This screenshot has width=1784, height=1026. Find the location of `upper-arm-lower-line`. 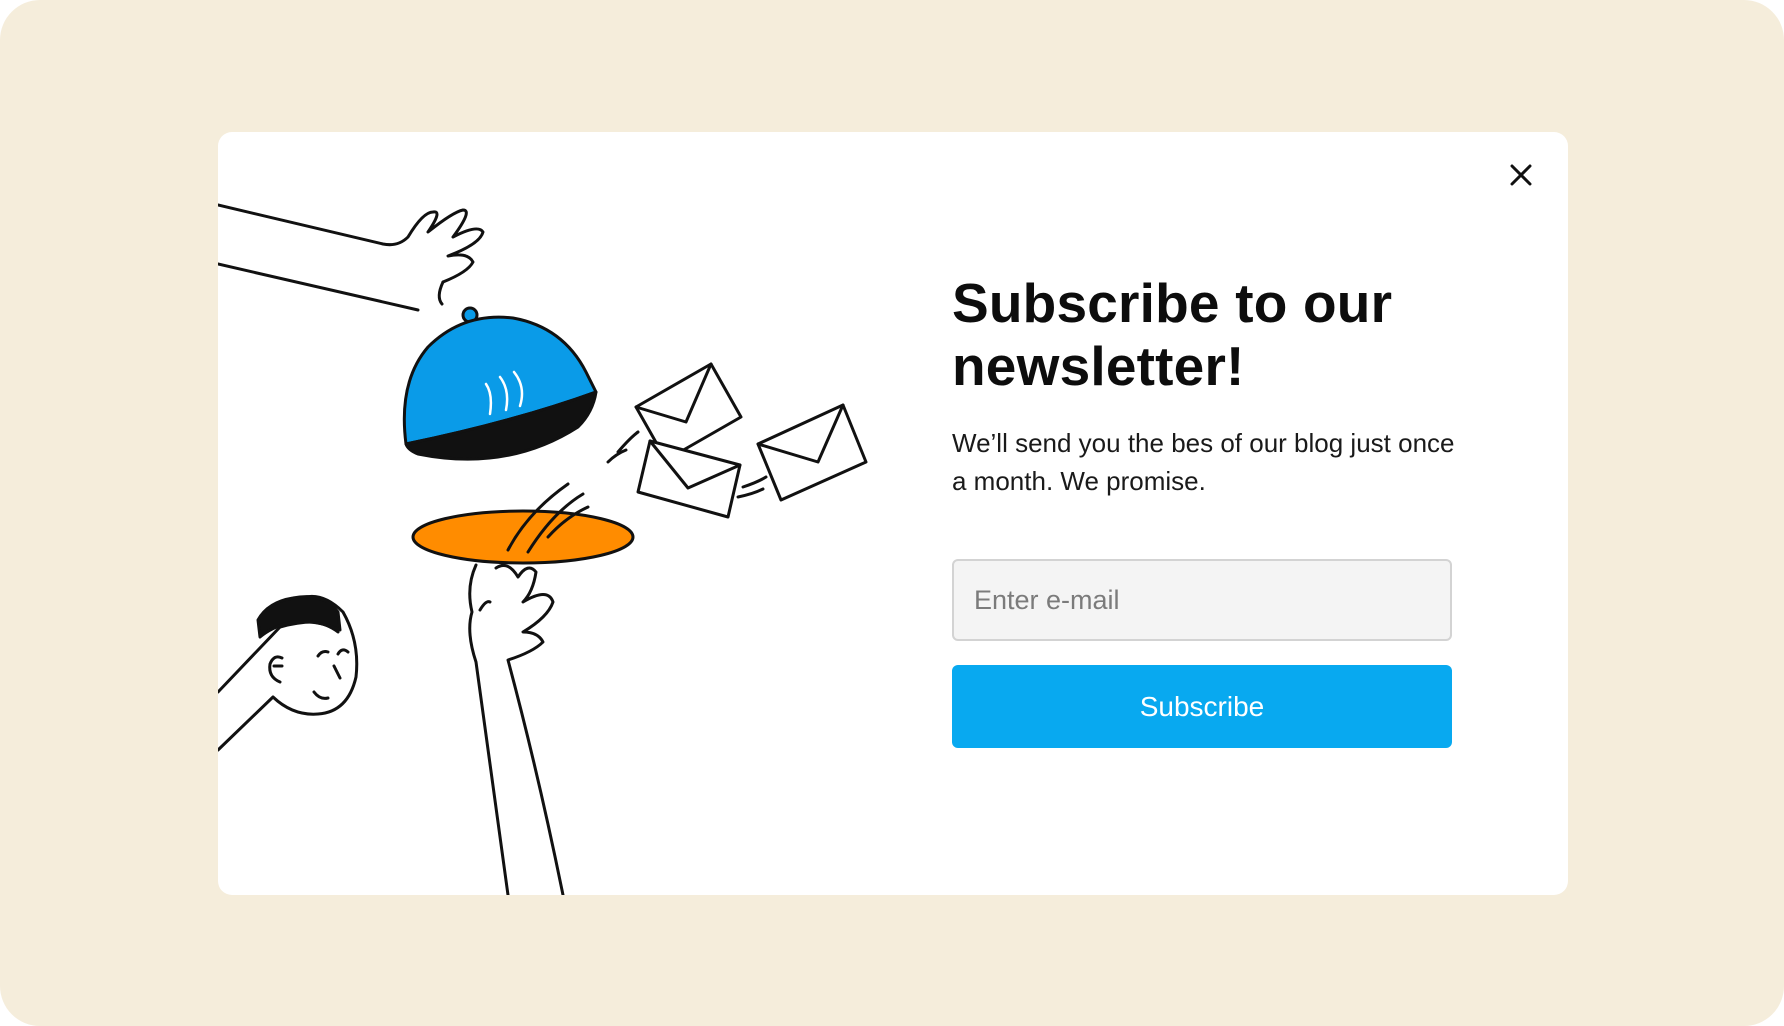

upper-arm-lower-line is located at coordinates (319, 287).